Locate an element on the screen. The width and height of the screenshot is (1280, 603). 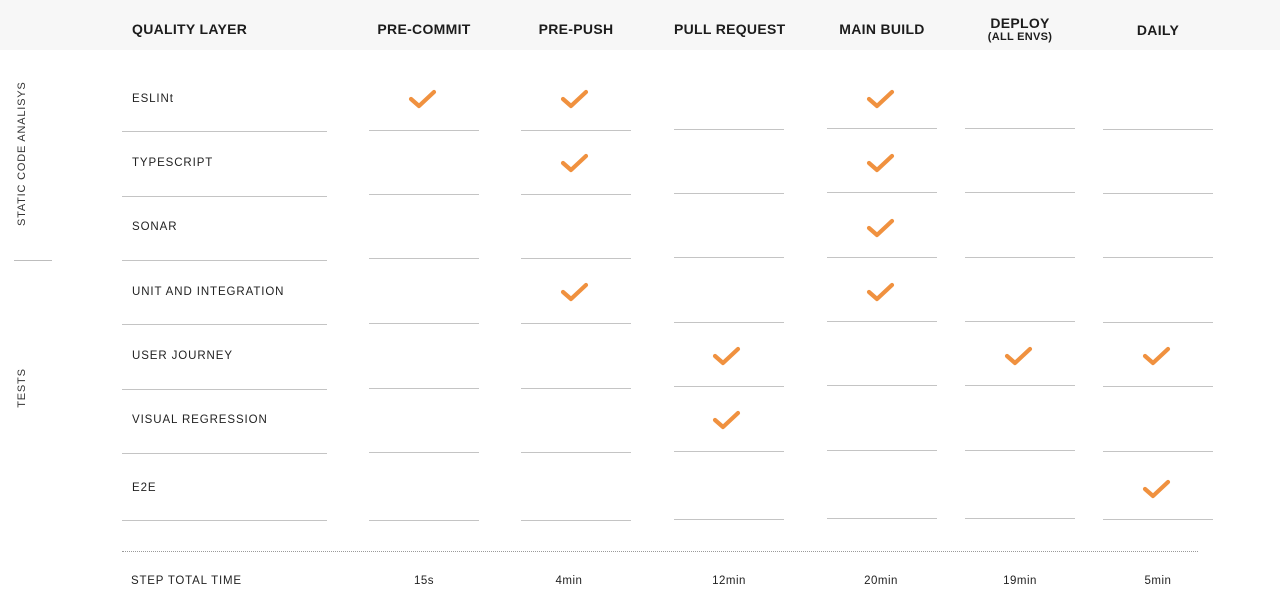
header-daily: DAILY is located at coordinates (1158, 30).